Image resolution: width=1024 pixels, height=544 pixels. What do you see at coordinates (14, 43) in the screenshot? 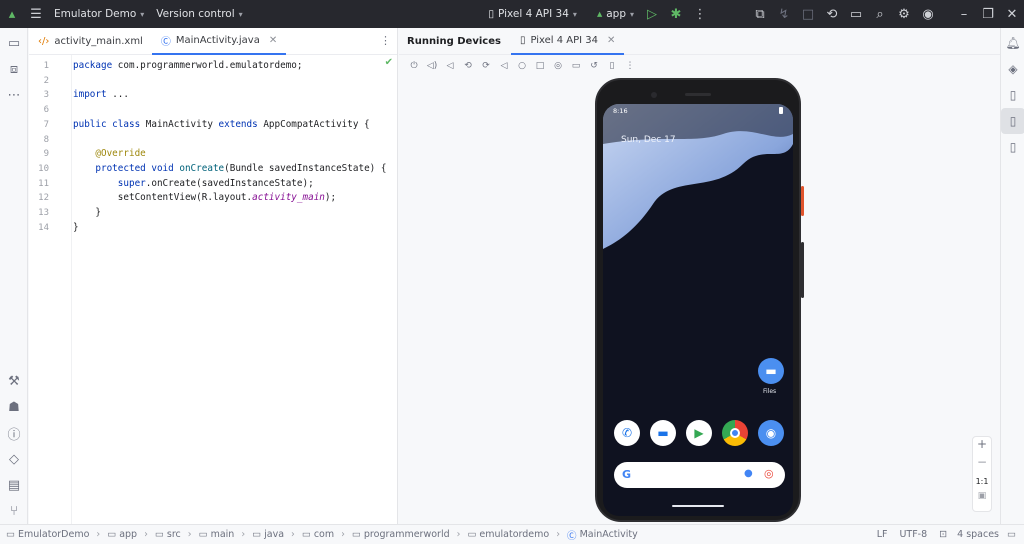
I see `project-folder-icon: ▭` at bounding box center [14, 43].